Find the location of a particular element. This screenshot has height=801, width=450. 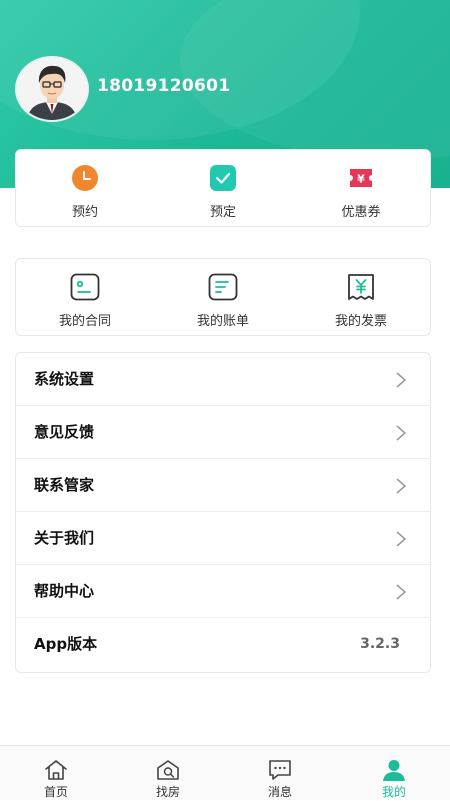

quick-action-label: 优惠券 is located at coordinates (361, 212).